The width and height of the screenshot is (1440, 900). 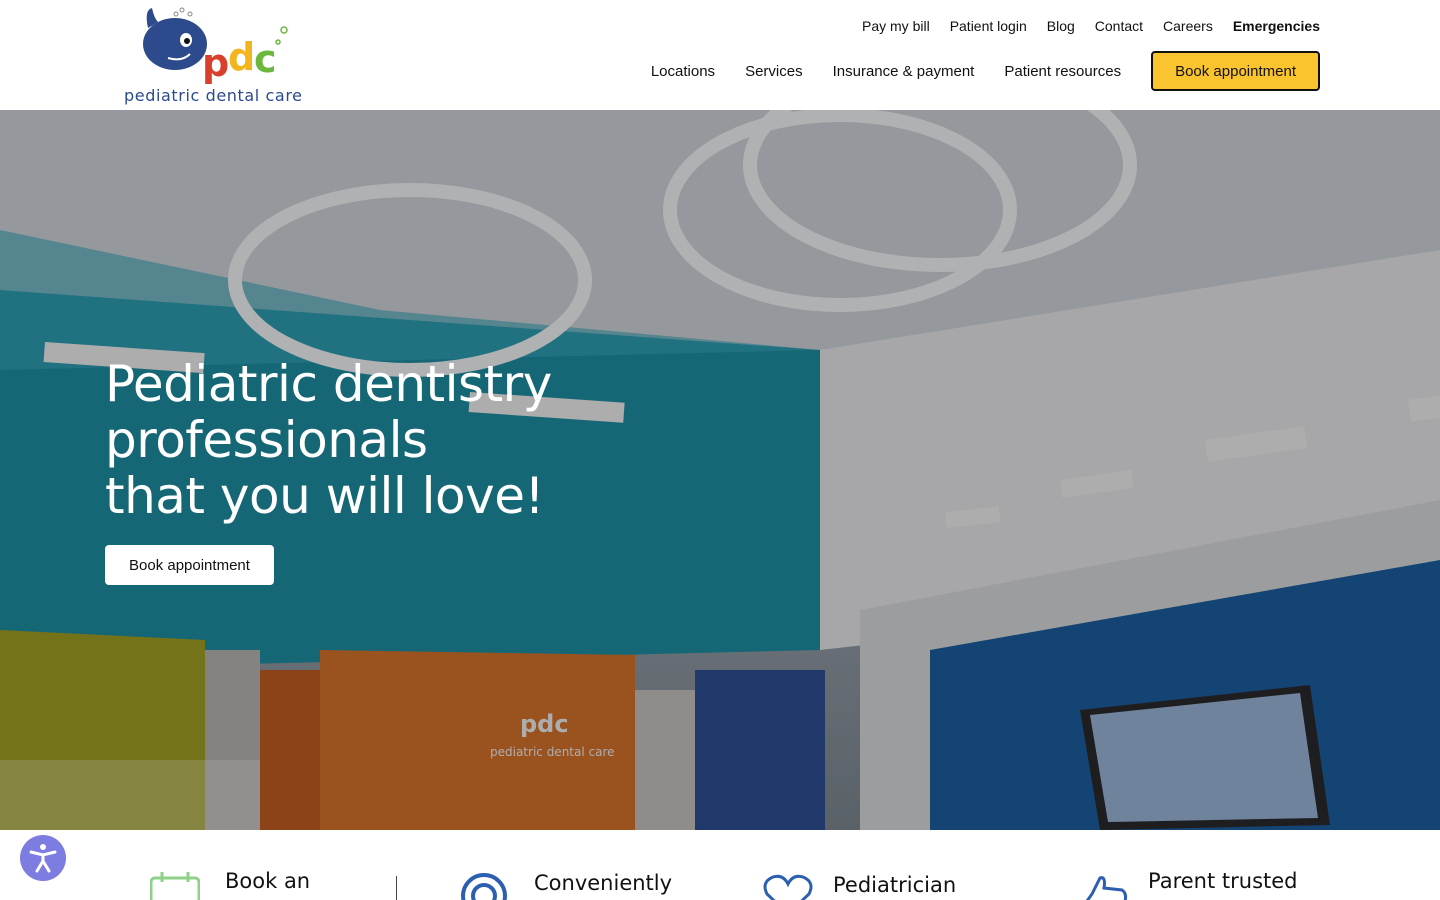 What do you see at coordinates (683, 71) in the screenshot?
I see `nav-locations: Locations` at bounding box center [683, 71].